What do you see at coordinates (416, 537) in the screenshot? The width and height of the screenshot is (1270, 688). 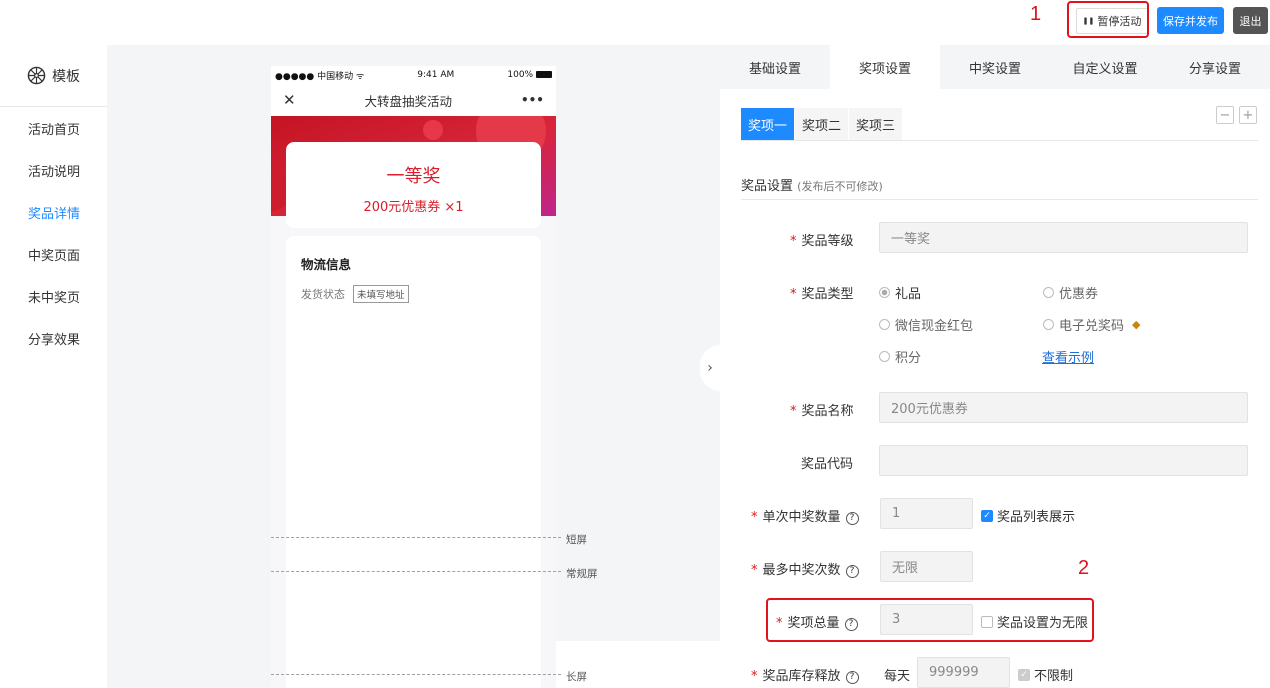 I see `guide-line-short` at bounding box center [416, 537].